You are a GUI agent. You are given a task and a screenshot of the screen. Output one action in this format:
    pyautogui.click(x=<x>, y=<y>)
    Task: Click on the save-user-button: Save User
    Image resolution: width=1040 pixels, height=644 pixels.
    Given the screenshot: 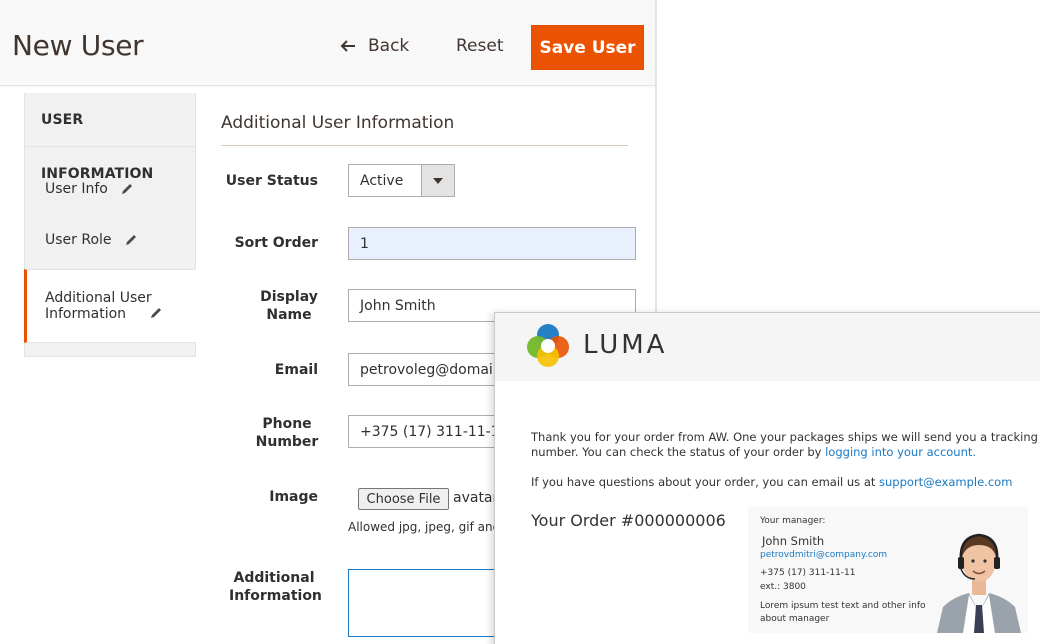 What is the action you would take?
    pyautogui.click(x=587, y=47)
    